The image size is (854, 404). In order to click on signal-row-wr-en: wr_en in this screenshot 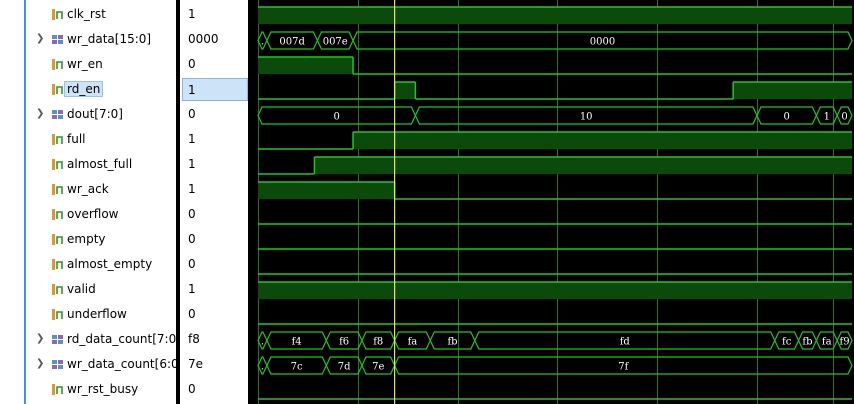, I will do `click(101, 64)`.